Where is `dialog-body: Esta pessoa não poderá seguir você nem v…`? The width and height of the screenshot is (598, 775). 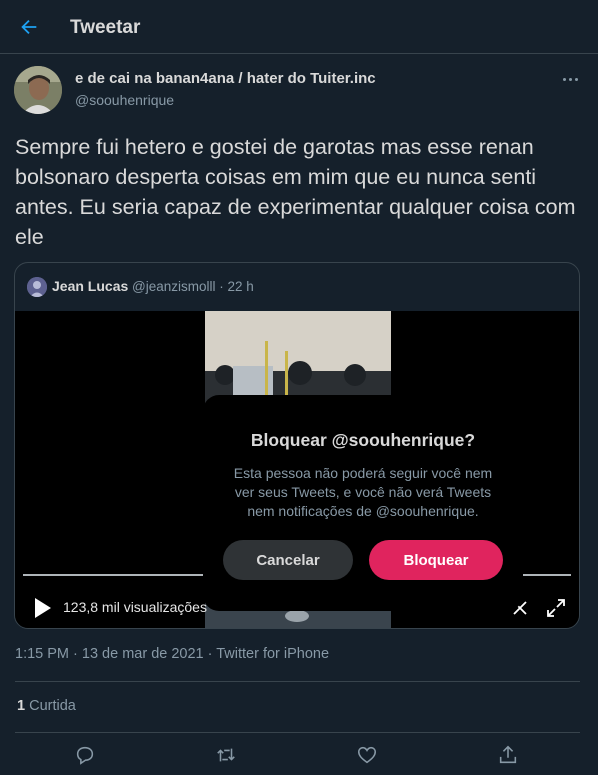
dialog-body: Esta pessoa não poderá seguir você nem v… is located at coordinates (363, 492).